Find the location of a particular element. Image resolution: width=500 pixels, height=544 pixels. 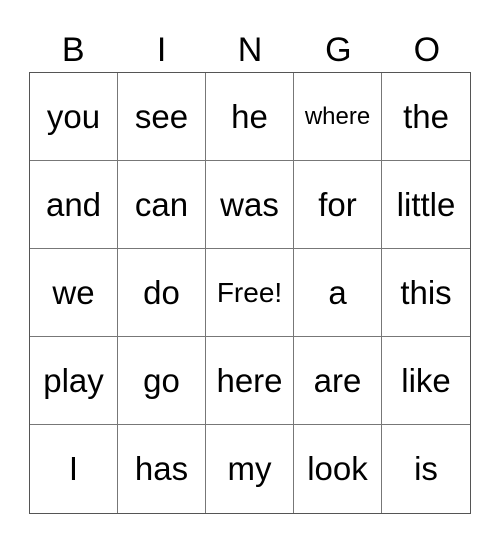

bingo-cell: a is located at coordinates (338, 293).